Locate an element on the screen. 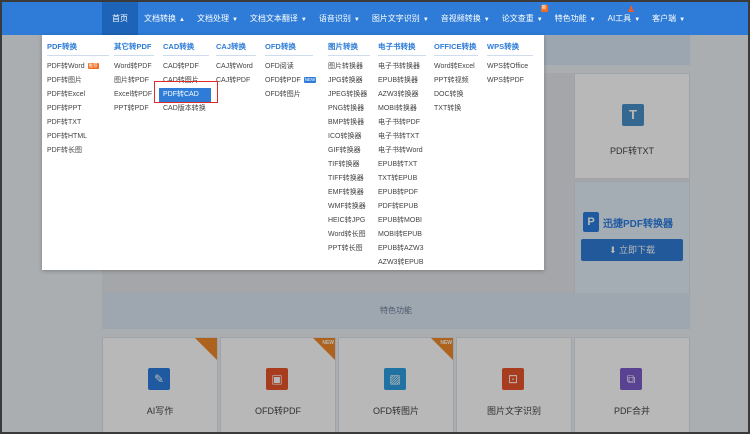 Image resolution: width=750 pixels, height=434 pixels. menu-column-office: OFFICE转换 Word转Excel PPT转视频 DOC转换 TXT转换 is located at coordinates (456, 78).